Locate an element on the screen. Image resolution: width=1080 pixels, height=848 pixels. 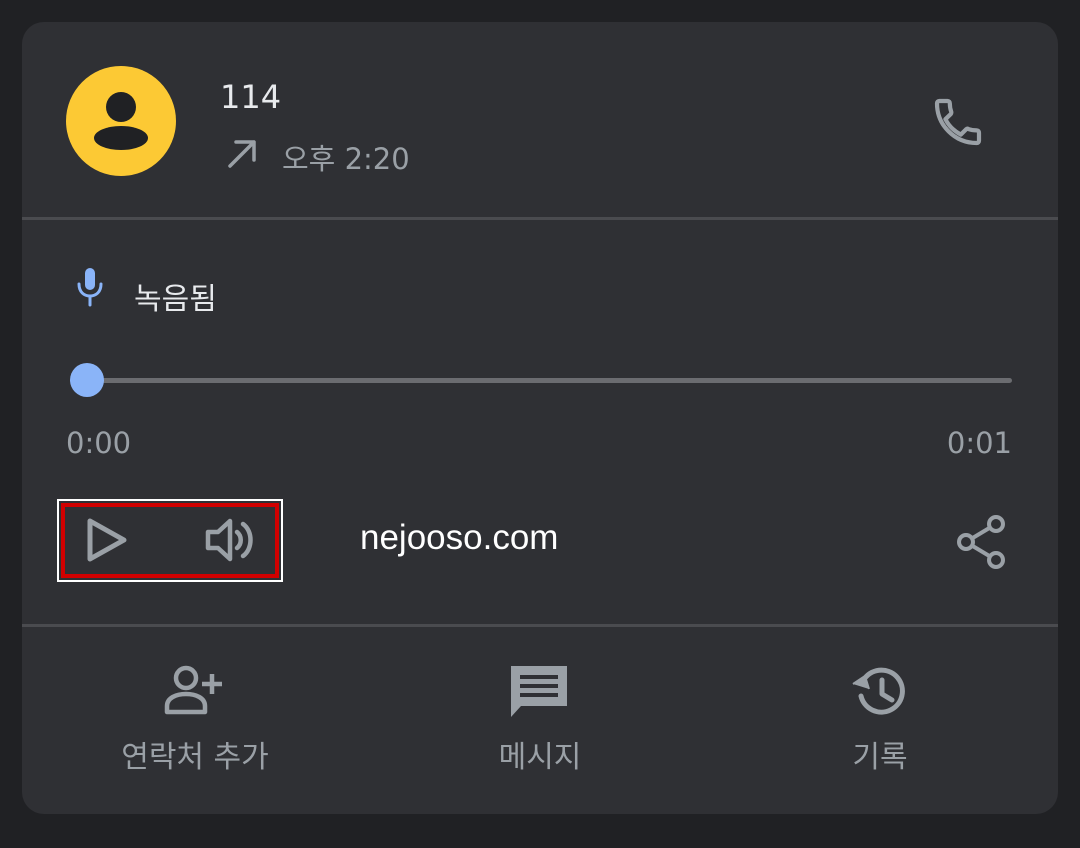
actions-divider is located at coordinates (540, 625).